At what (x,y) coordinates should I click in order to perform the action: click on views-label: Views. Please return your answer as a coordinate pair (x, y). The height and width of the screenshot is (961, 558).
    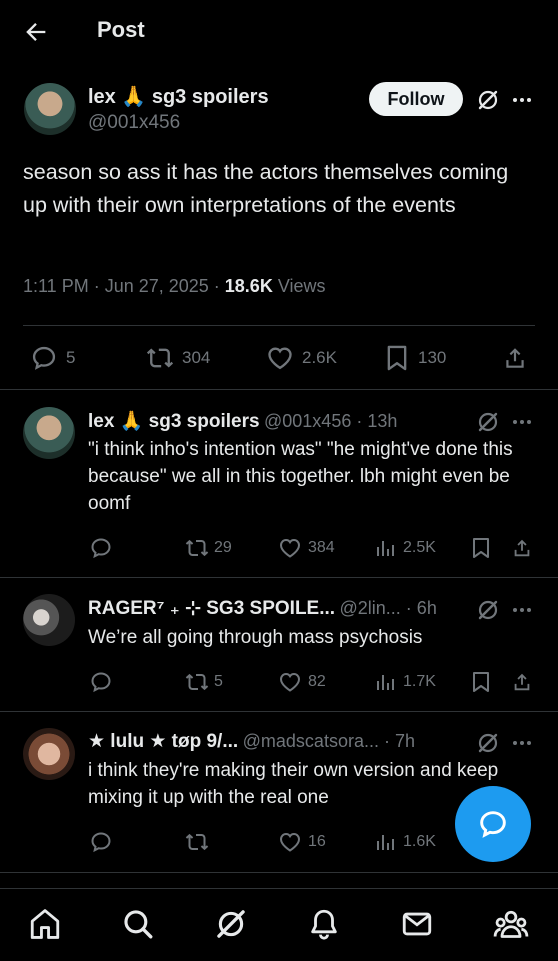
    Looking at the image, I should click on (299, 286).